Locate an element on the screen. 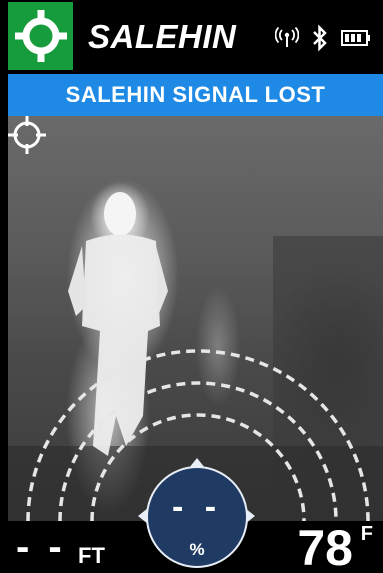 The image size is (383, 573). status-icons is located at coordinates (323, 38).